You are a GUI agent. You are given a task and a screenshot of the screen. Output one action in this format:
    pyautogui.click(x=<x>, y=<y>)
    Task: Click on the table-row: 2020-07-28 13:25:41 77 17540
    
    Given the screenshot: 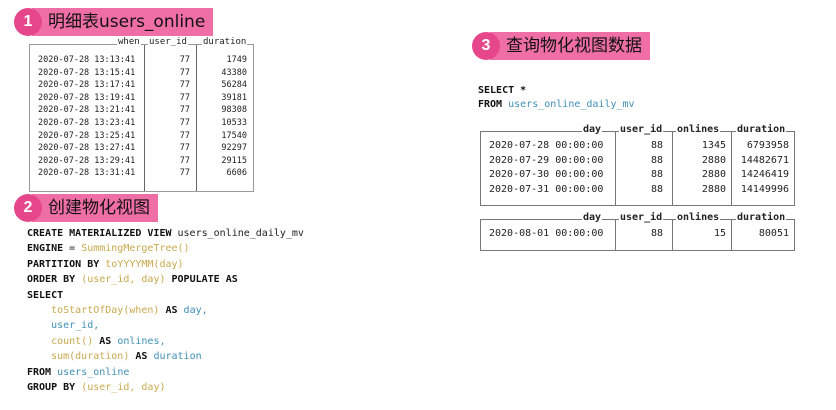 What is the action you would take?
    pyautogui.click(x=141, y=137)
    